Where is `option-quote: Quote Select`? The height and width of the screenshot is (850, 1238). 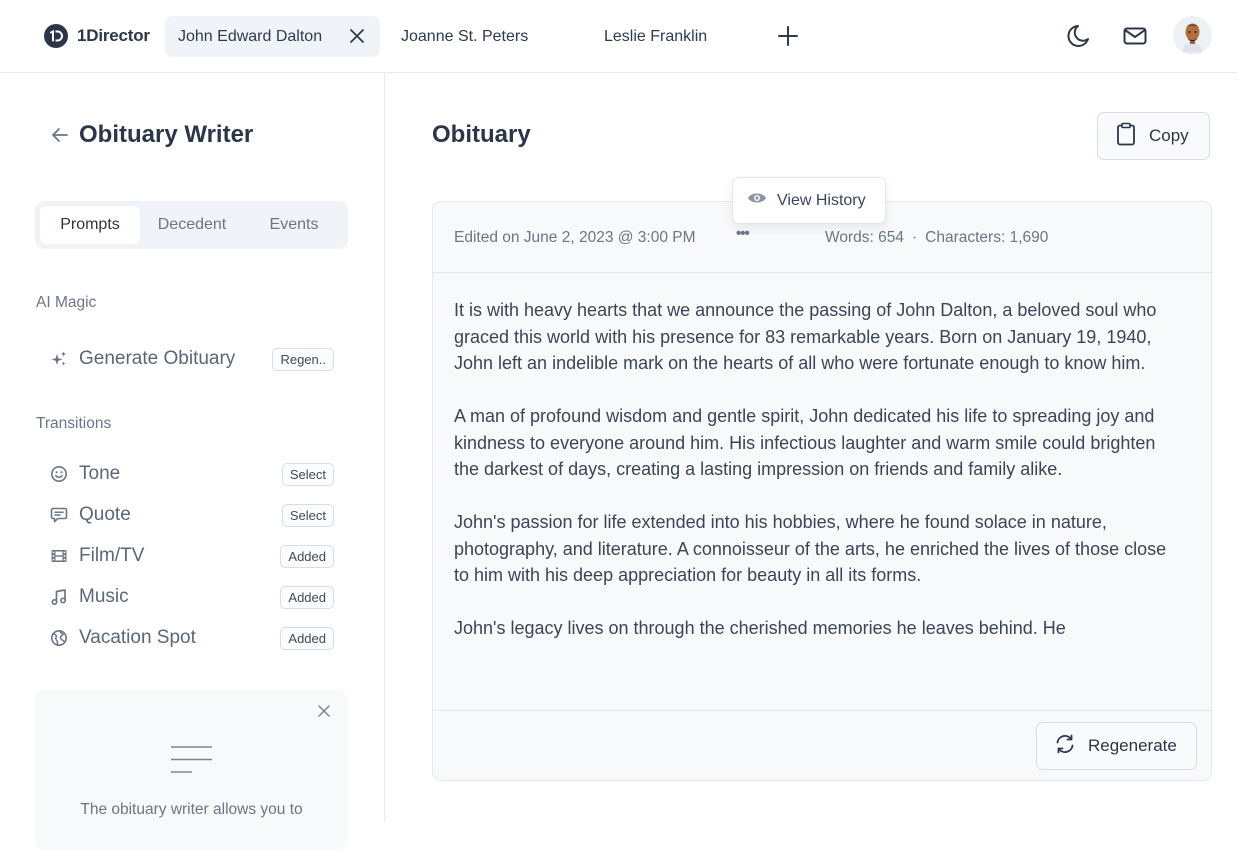 option-quote: Quote Select is located at coordinates (192, 515).